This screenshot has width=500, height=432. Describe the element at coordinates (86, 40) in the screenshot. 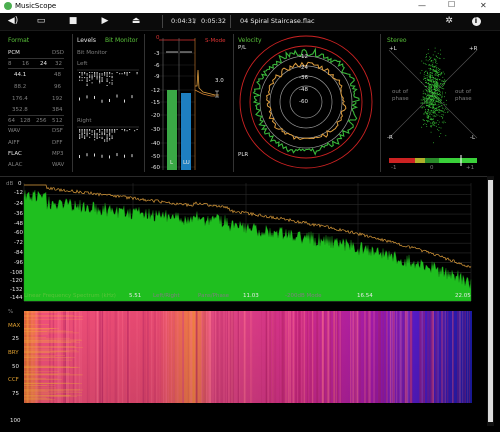

I see `levels-title: Levels` at that location.